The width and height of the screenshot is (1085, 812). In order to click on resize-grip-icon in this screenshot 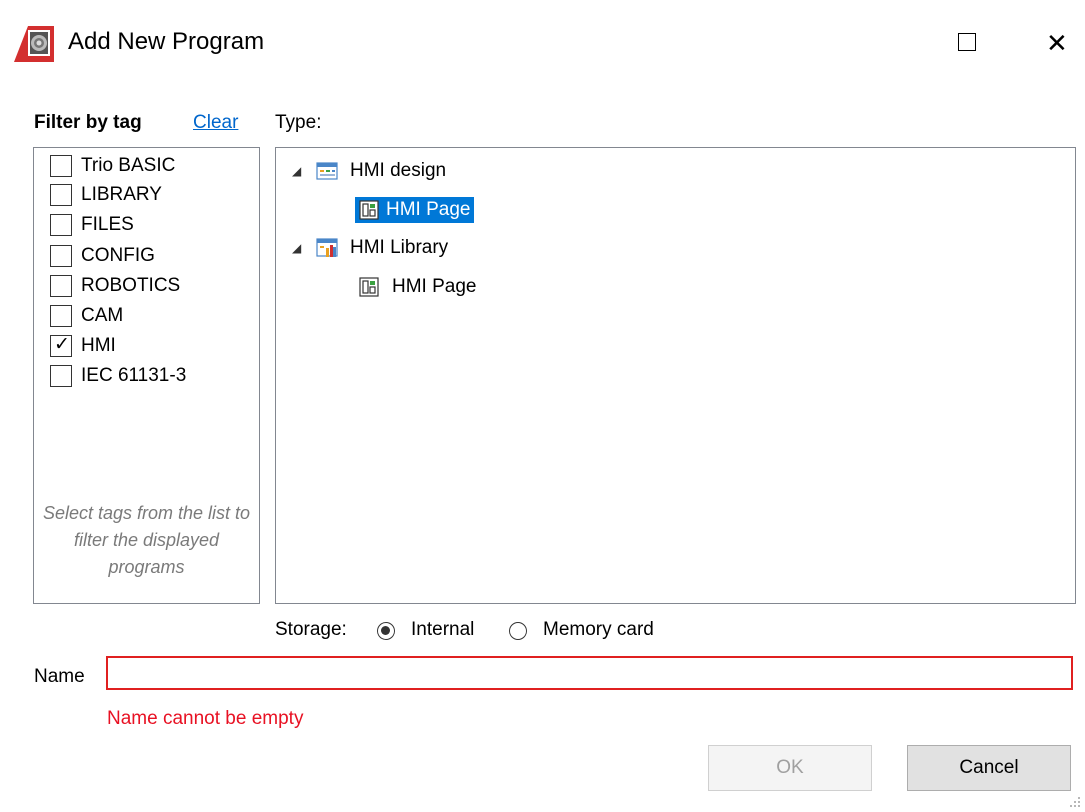, I will do `click(1075, 802)`.